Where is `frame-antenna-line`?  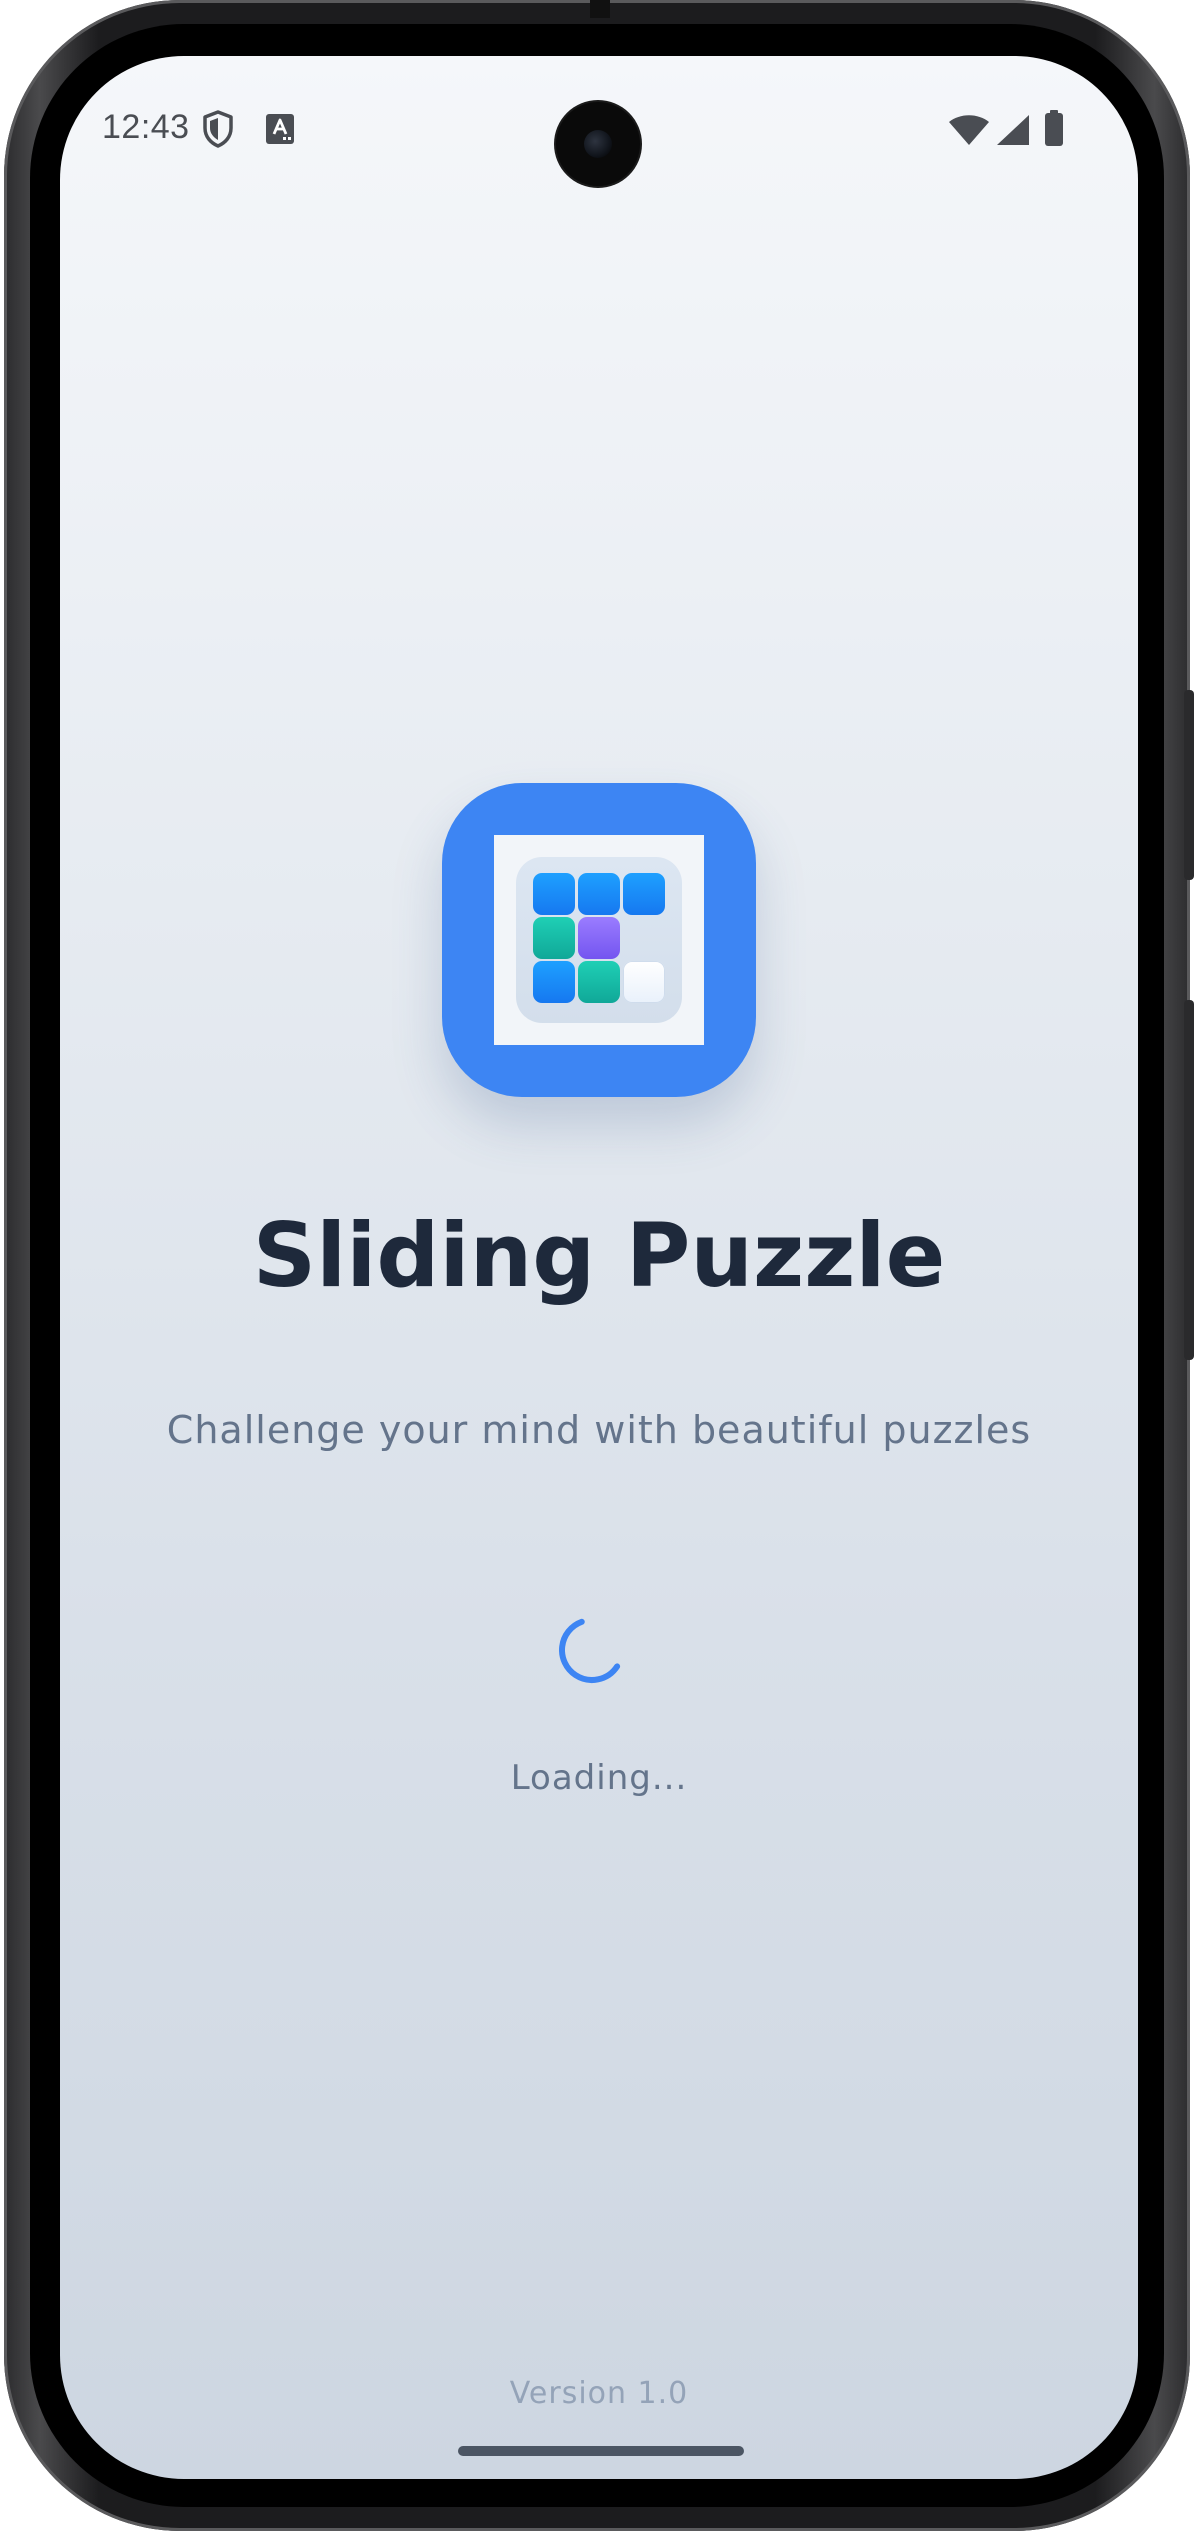
frame-antenna-line is located at coordinates (600, 9).